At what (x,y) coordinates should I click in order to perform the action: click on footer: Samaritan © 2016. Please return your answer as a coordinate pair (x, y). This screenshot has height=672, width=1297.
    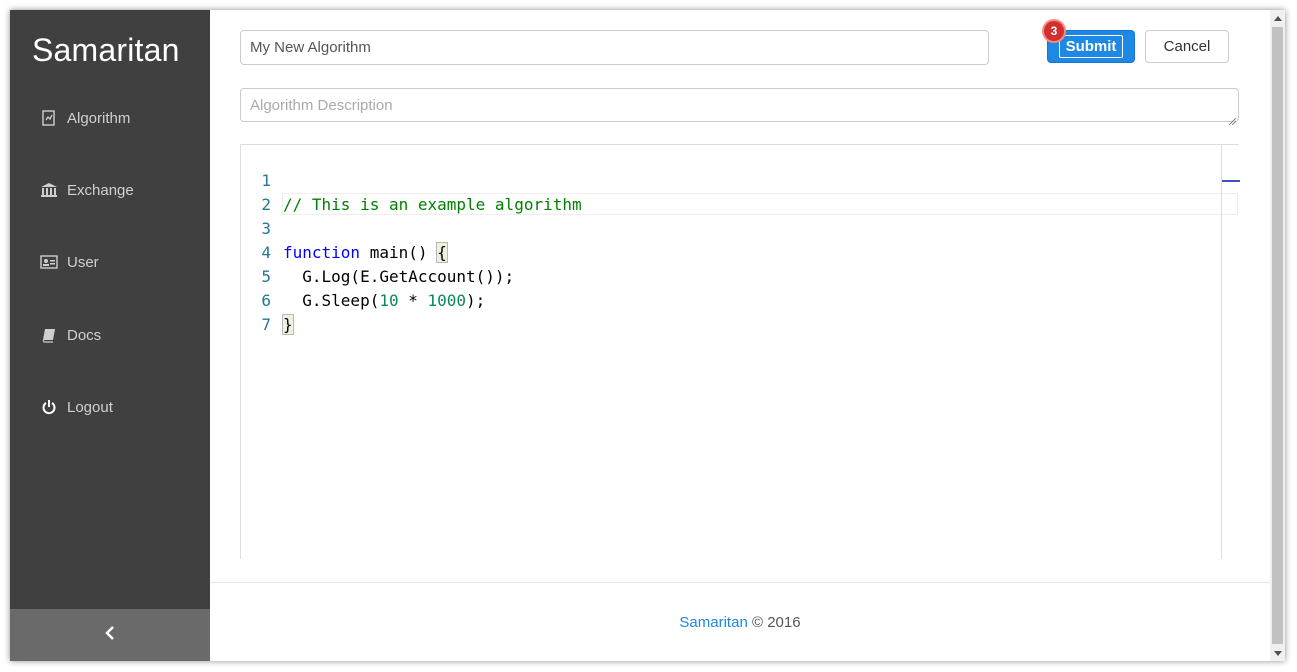
    Looking at the image, I should click on (740, 622).